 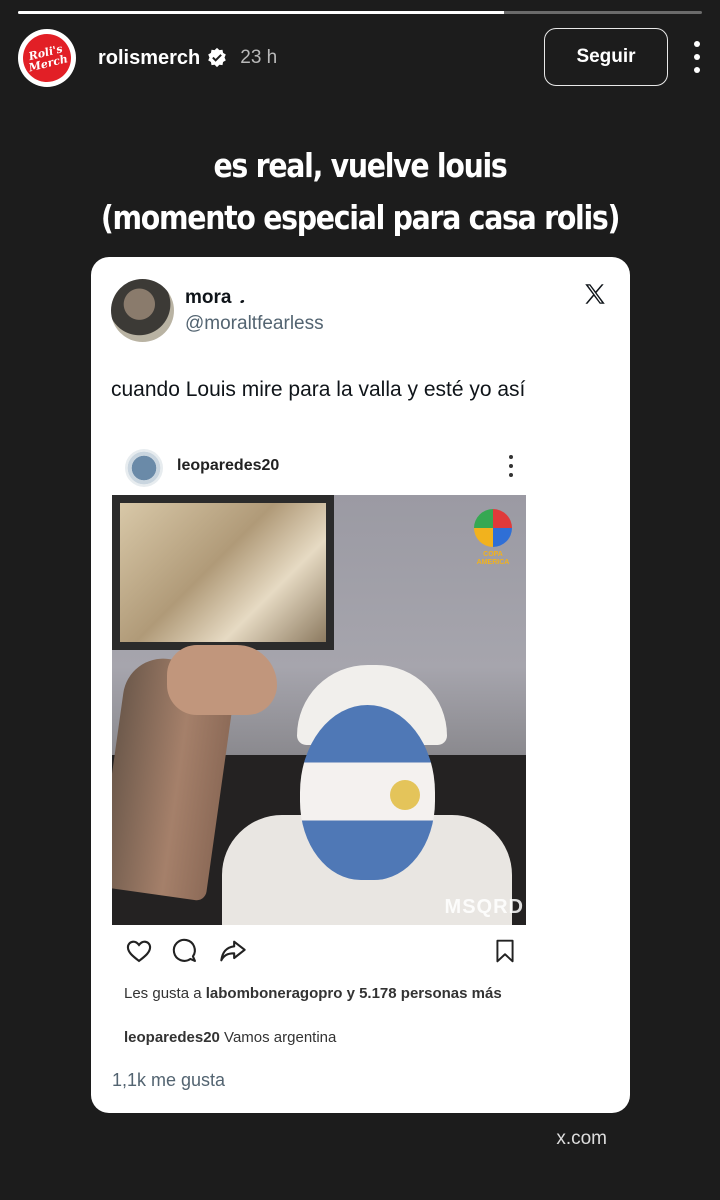 I want to click on roli-merch-logo: Roli's Merch, so click(x=47, y=58).